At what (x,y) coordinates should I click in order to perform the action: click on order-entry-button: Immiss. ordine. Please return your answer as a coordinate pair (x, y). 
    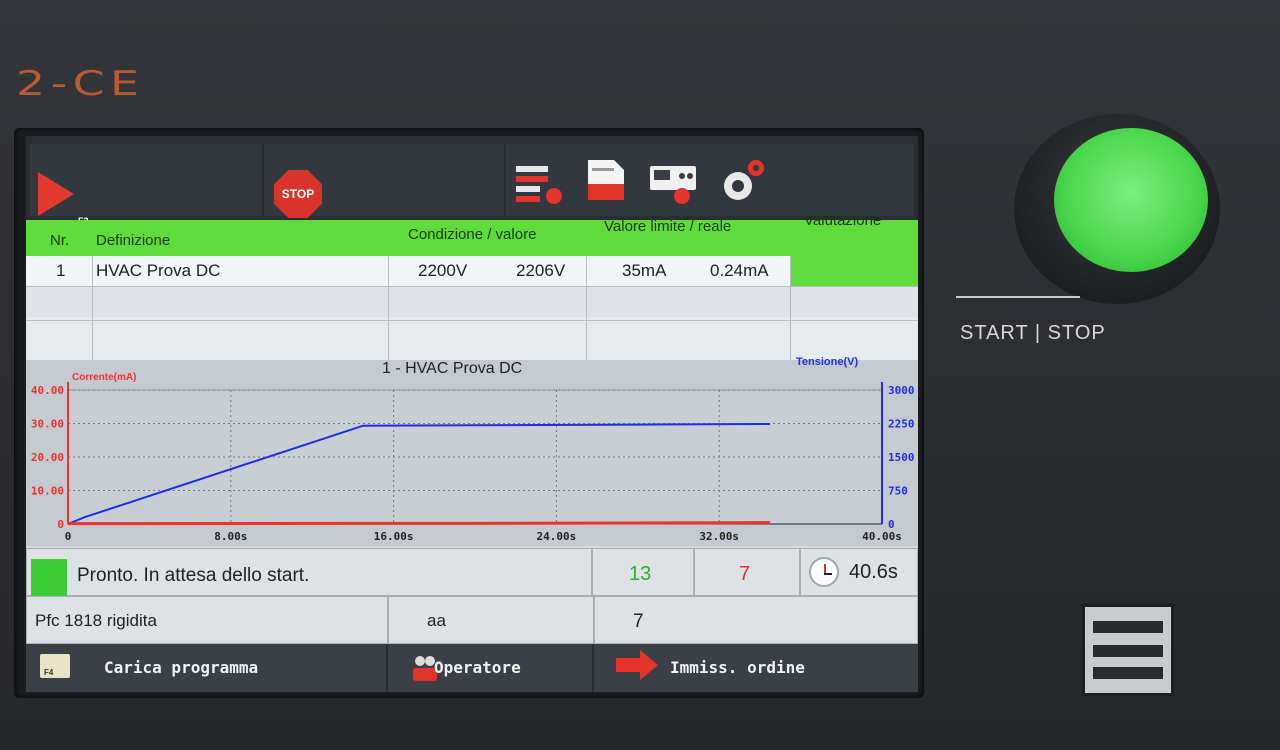
    Looking at the image, I should click on (756, 668).